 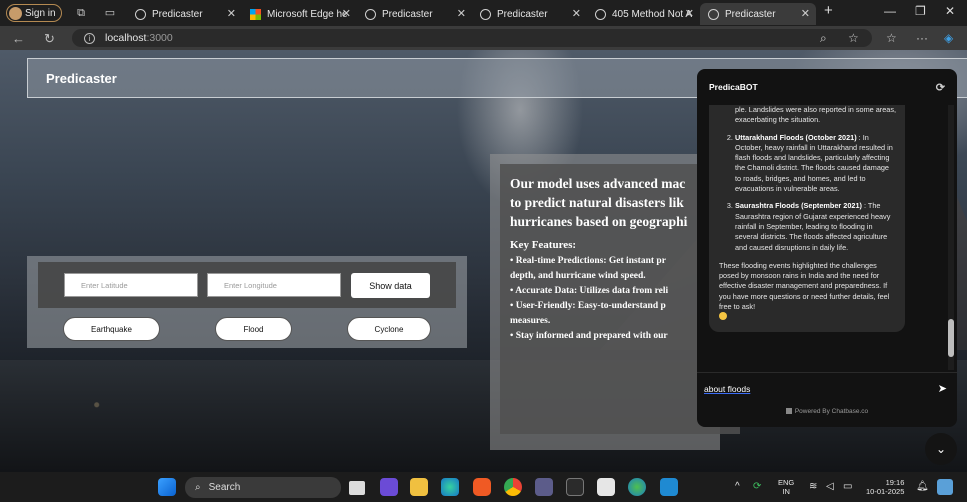 I want to click on notification-bell-icon: 🔔︎, so click(x=922, y=486).